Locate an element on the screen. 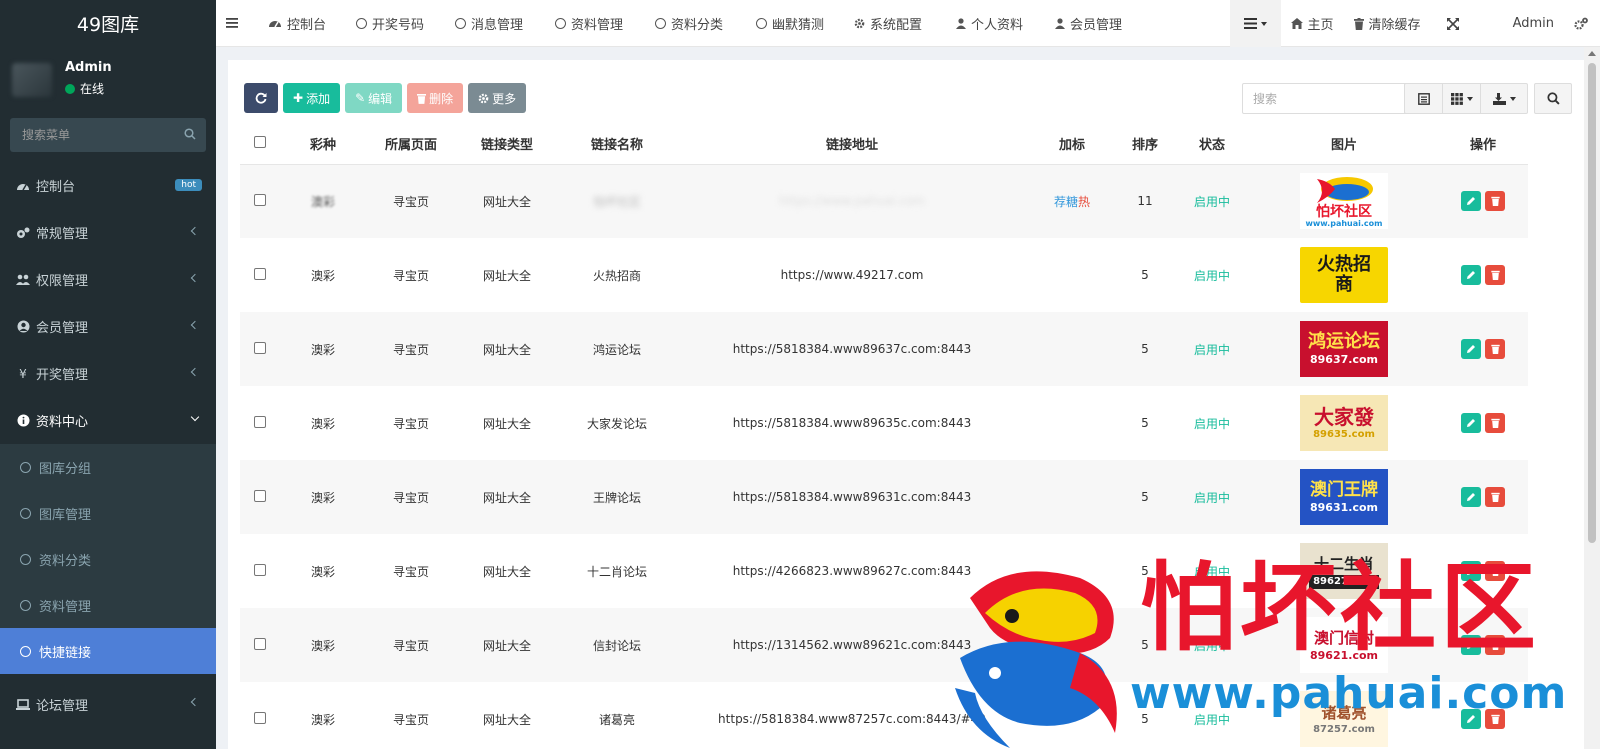 Image resolution: width=1600 pixels, height=749 pixels. sidebar-item-lottery: ¥ 开奖管理 is located at coordinates (108, 373).